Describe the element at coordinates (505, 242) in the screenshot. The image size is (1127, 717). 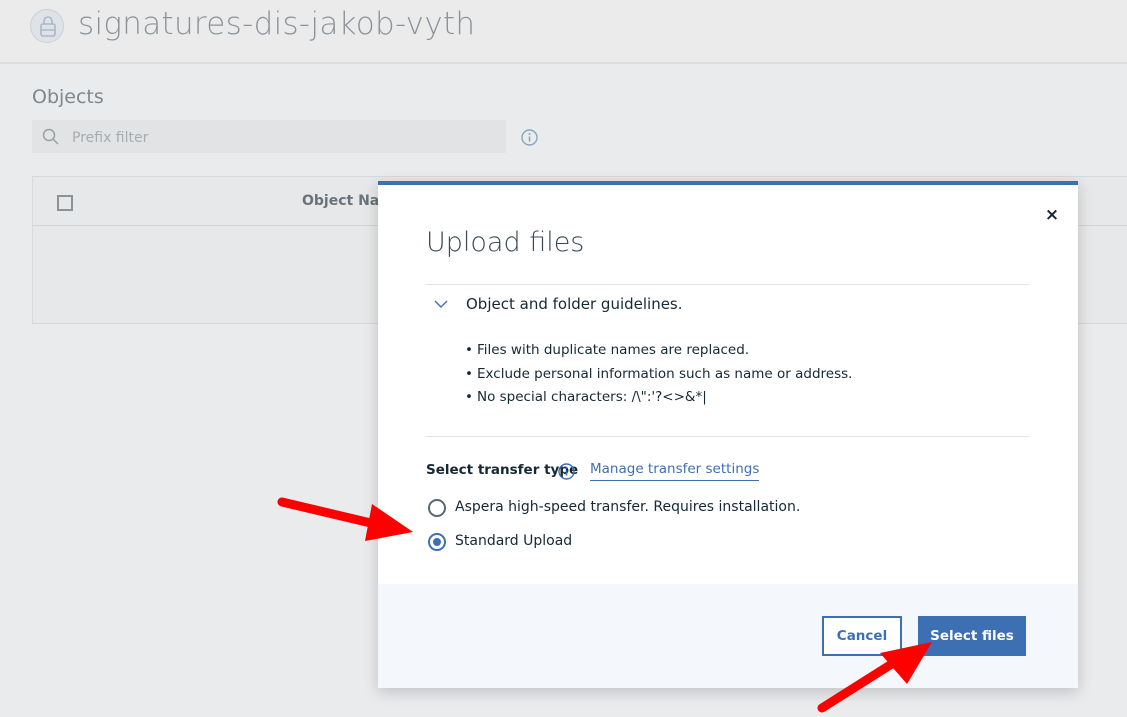
I see `modal-title: Upload files` at that location.